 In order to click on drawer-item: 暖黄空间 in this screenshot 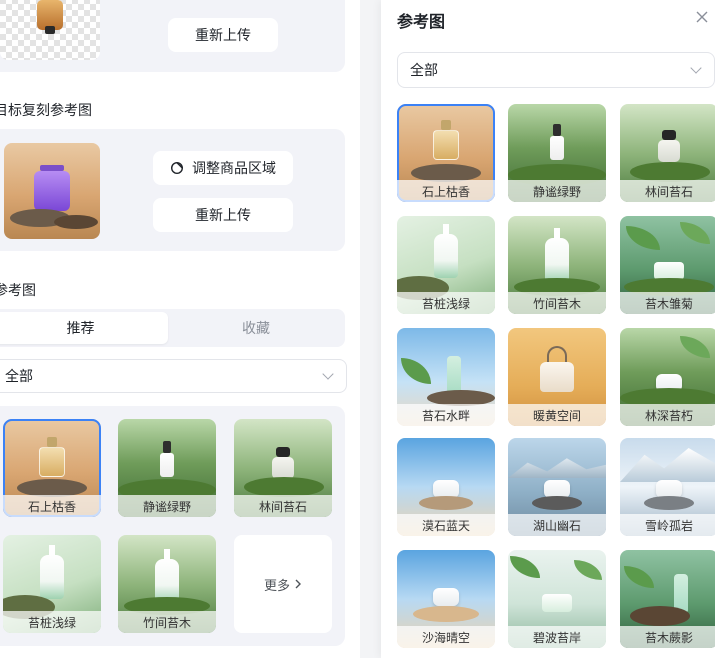, I will do `click(557, 377)`.